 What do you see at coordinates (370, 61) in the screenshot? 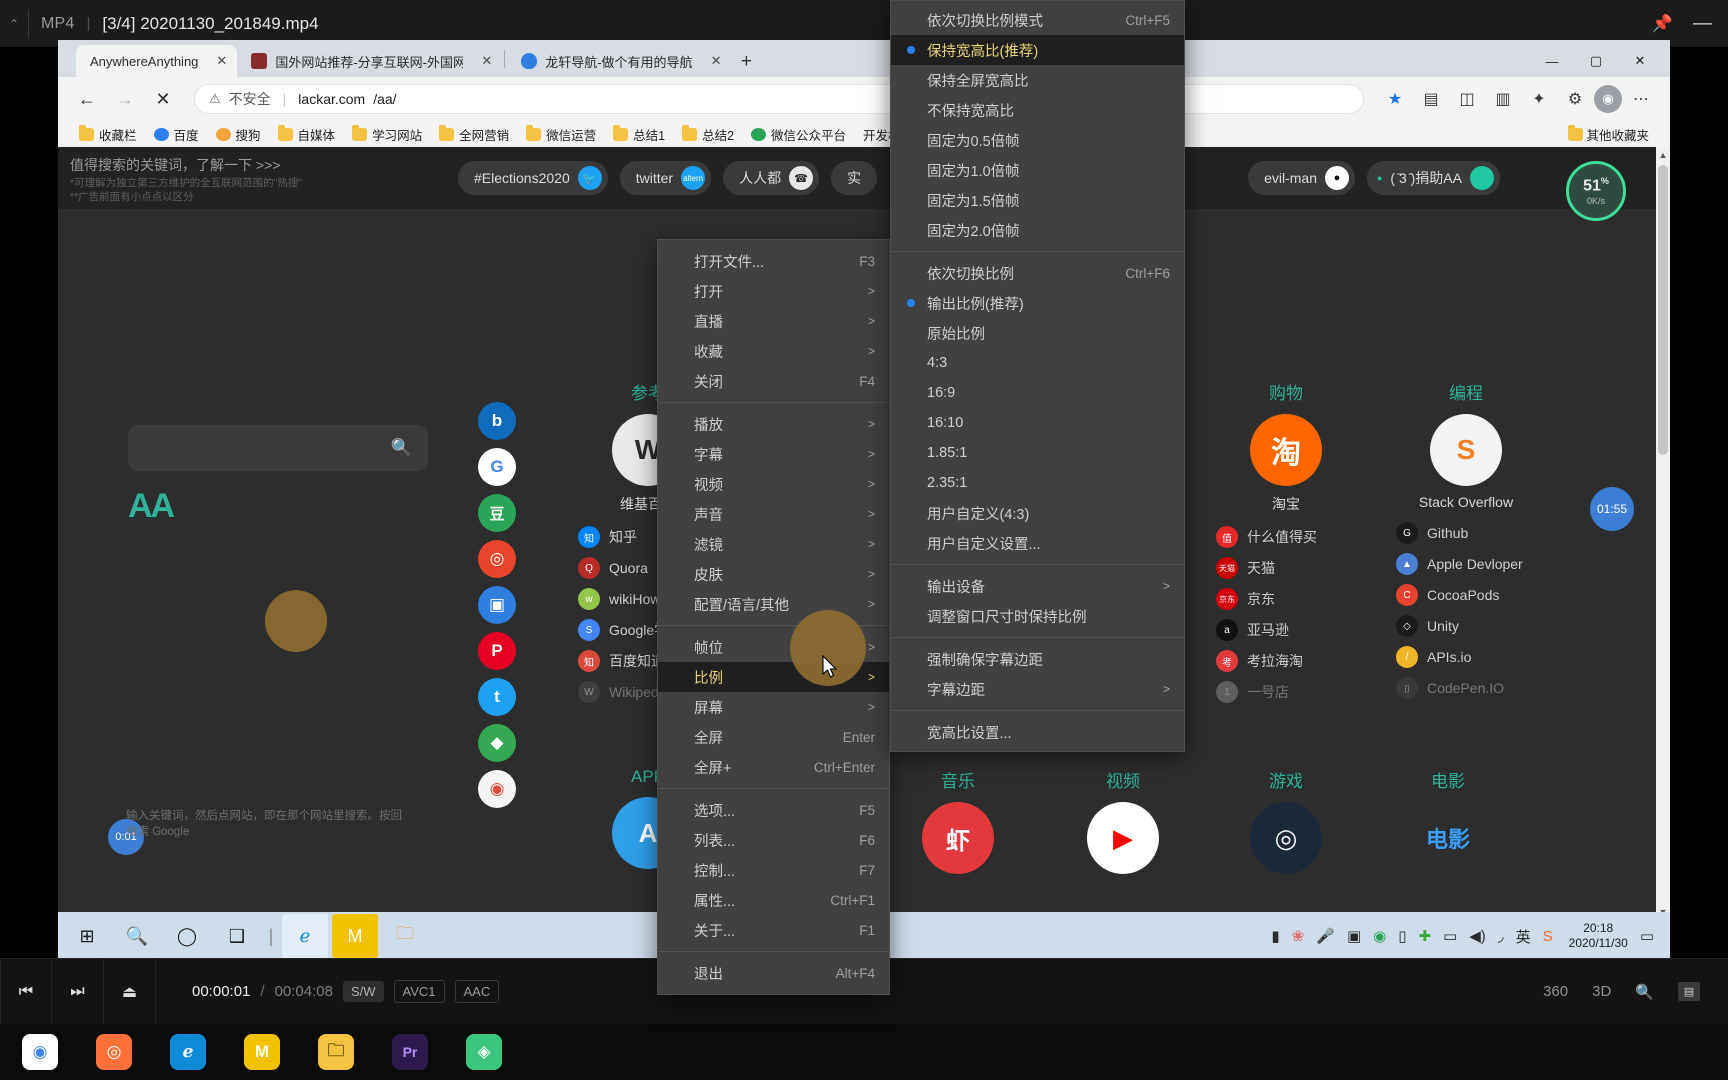
I see `browser-tab-1: 国外网站推荐-分享互联网-外国网 ✕` at bounding box center [370, 61].